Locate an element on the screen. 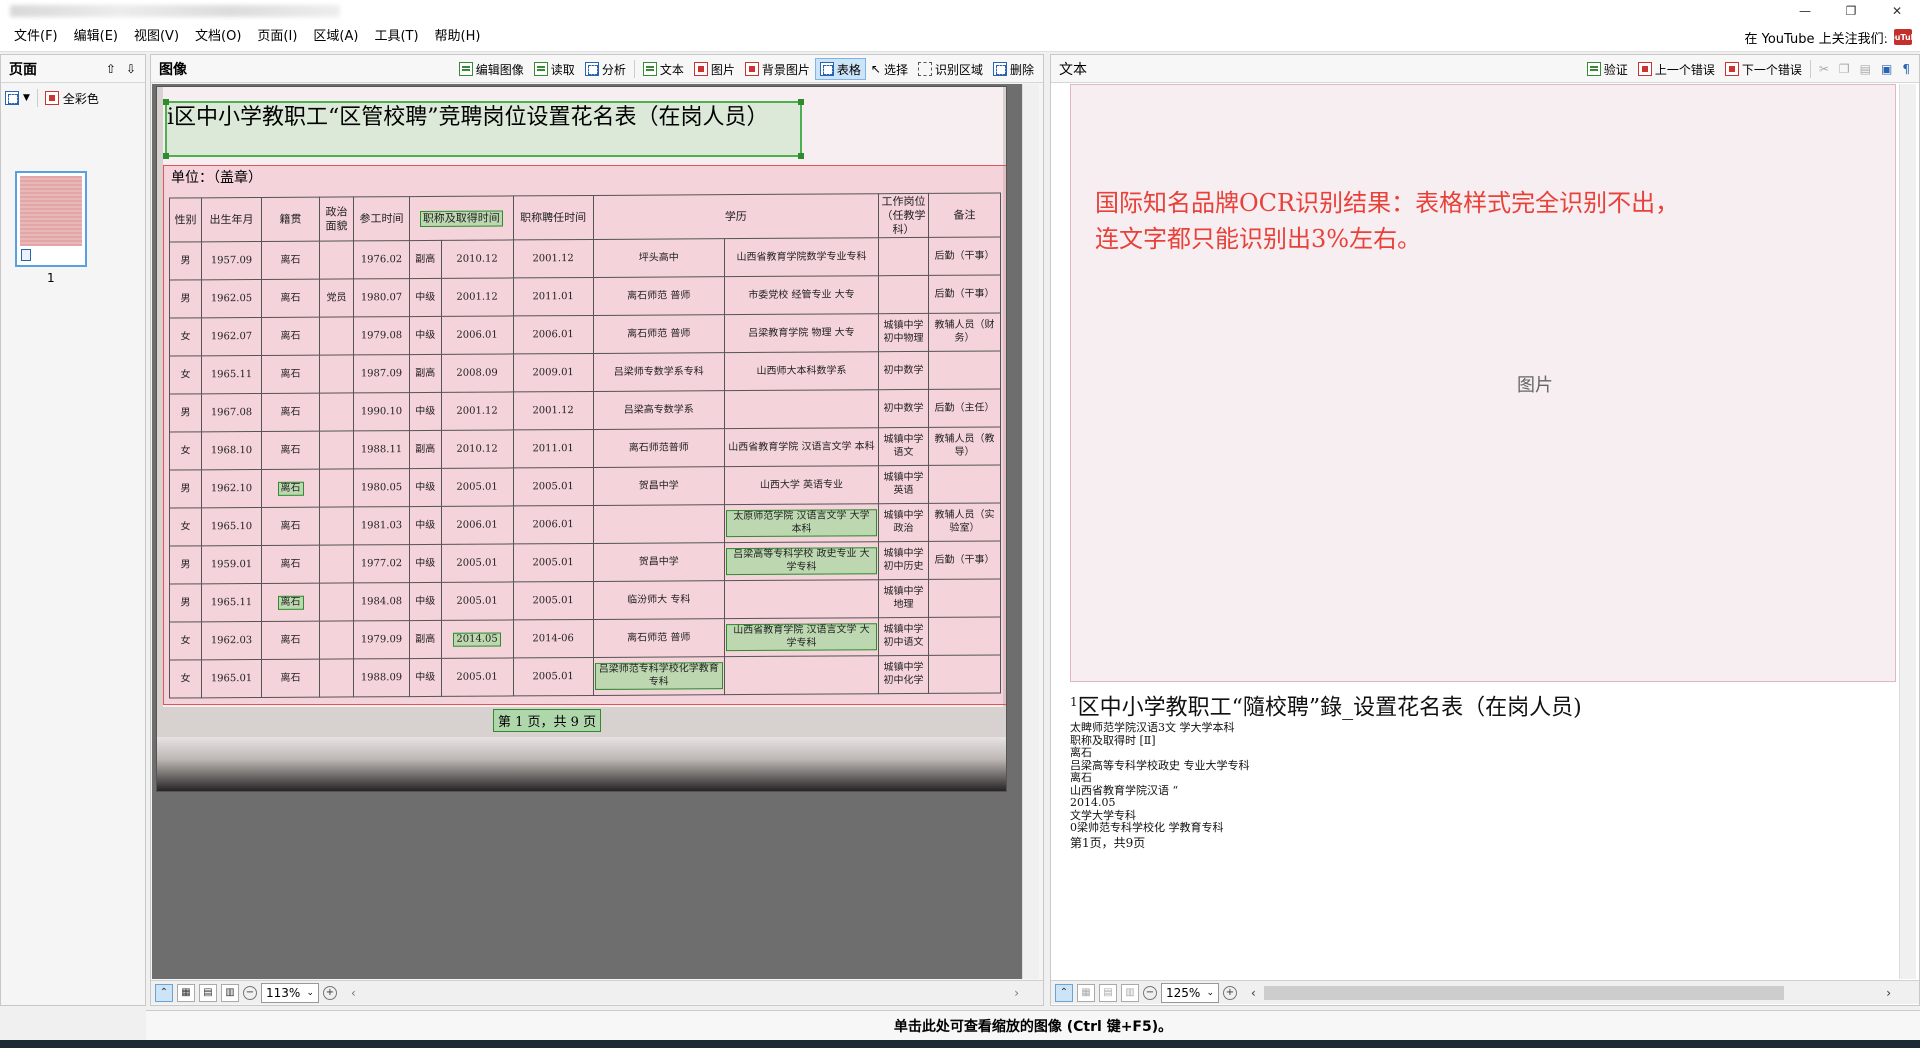 The height and width of the screenshot is (1048, 1920). table-cell: 2001.12 is located at coordinates (477, 411).